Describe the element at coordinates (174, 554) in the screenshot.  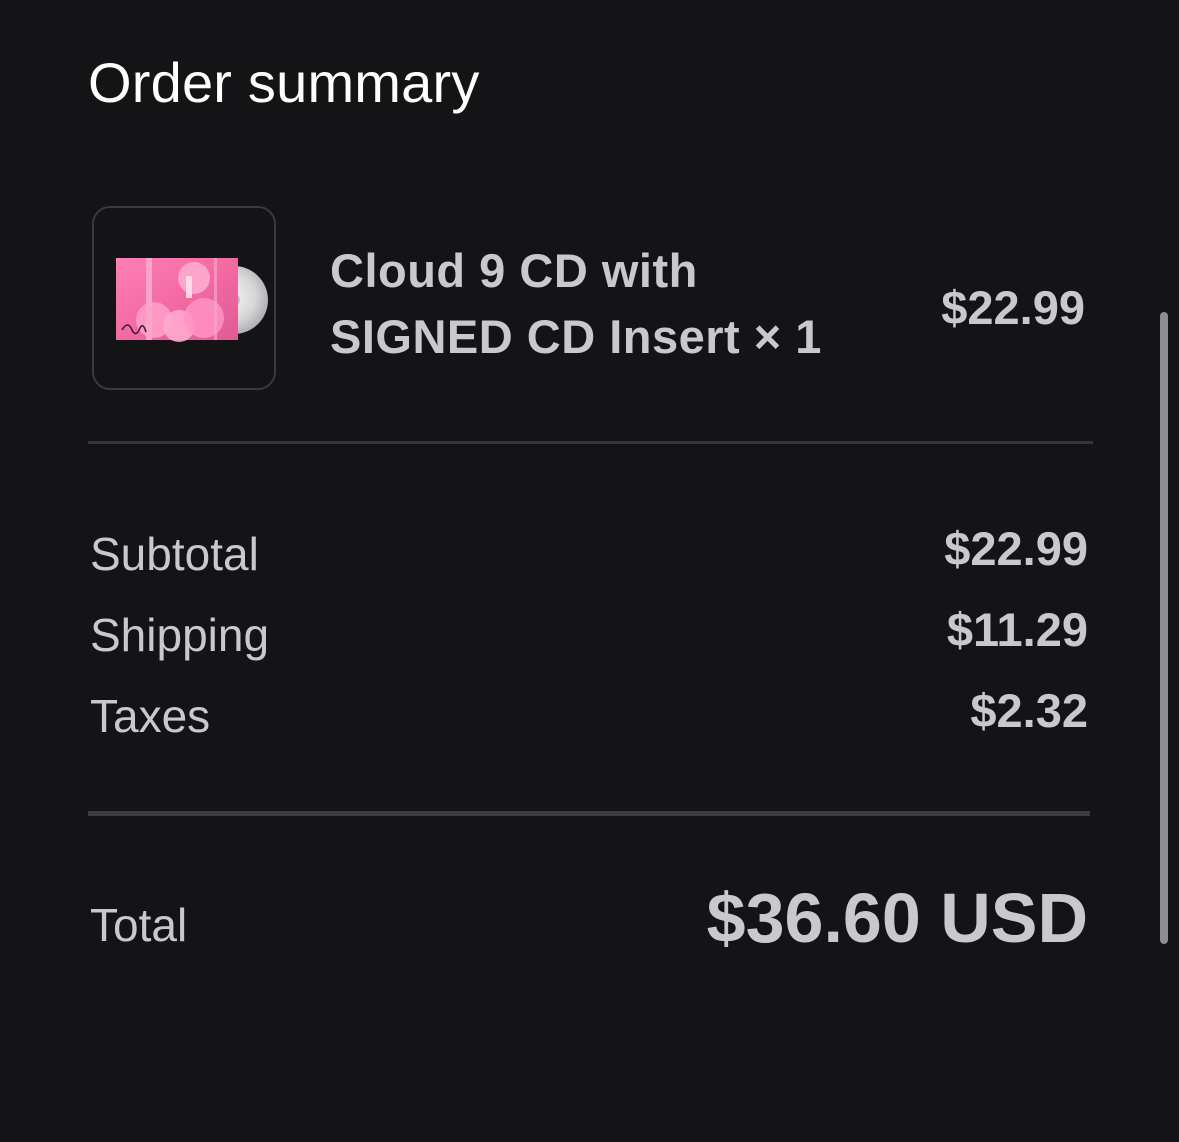
I see `subtotal-label: Subtotal` at that location.